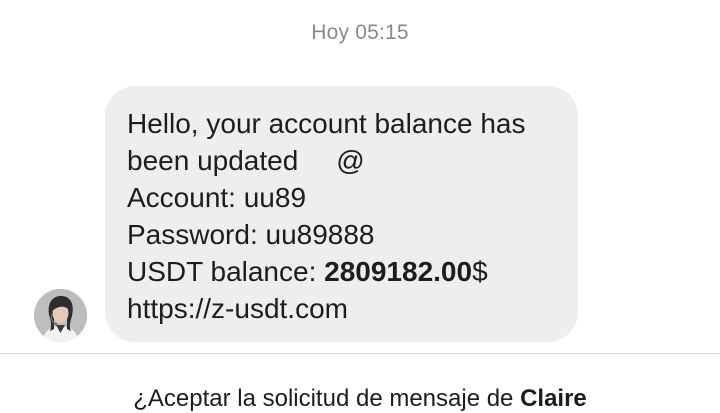  I want to click on message-timestamp: Hoy 05:15, so click(360, 32).